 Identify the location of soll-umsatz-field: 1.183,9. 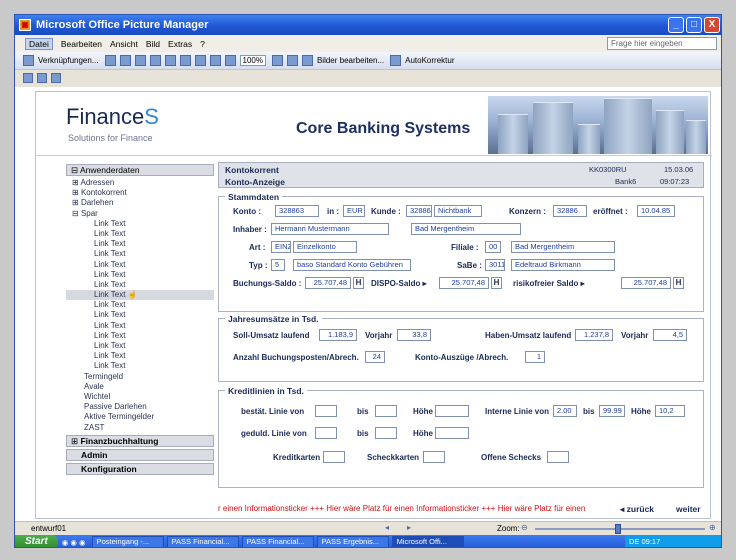
(338, 335).